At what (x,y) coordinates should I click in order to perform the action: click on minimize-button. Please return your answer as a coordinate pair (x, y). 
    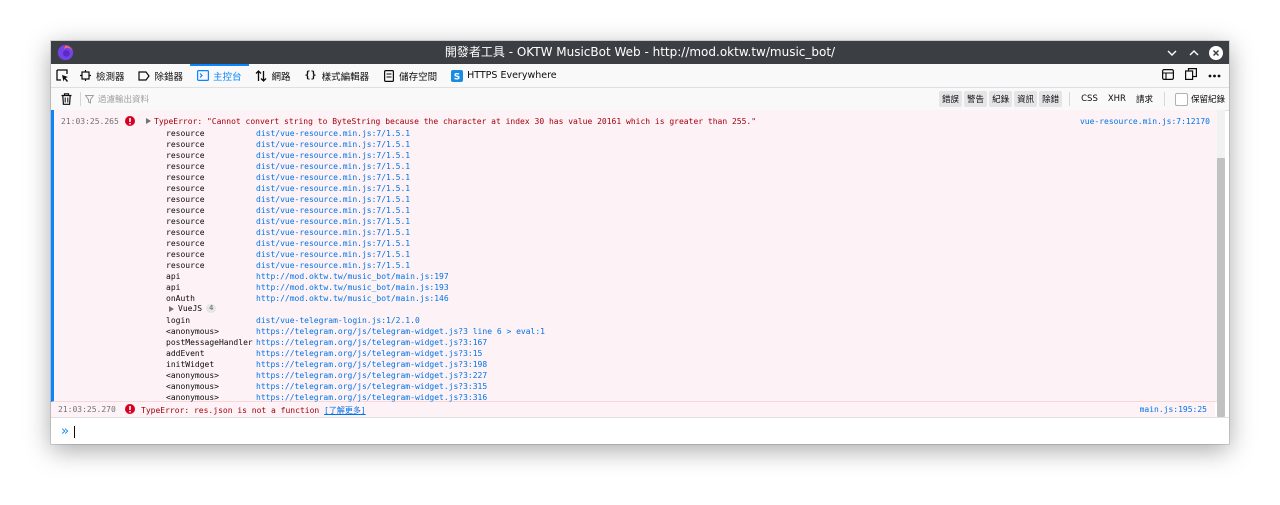
    Looking at the image, I should click on (1172, 53).